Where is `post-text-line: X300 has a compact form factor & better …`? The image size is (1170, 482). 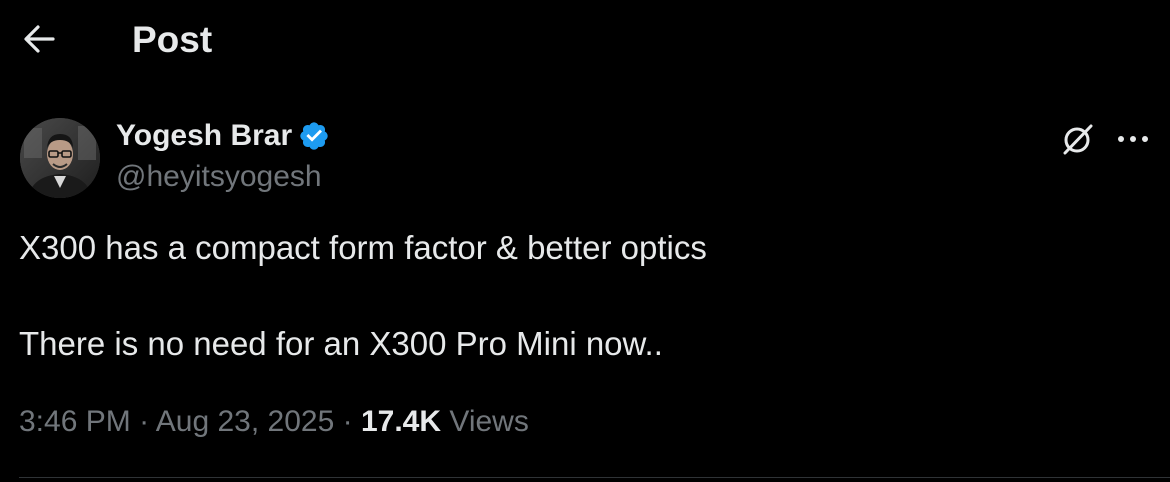
post-text-line: X300 has a compact form factor & better … is located at coordinates (363, 247).